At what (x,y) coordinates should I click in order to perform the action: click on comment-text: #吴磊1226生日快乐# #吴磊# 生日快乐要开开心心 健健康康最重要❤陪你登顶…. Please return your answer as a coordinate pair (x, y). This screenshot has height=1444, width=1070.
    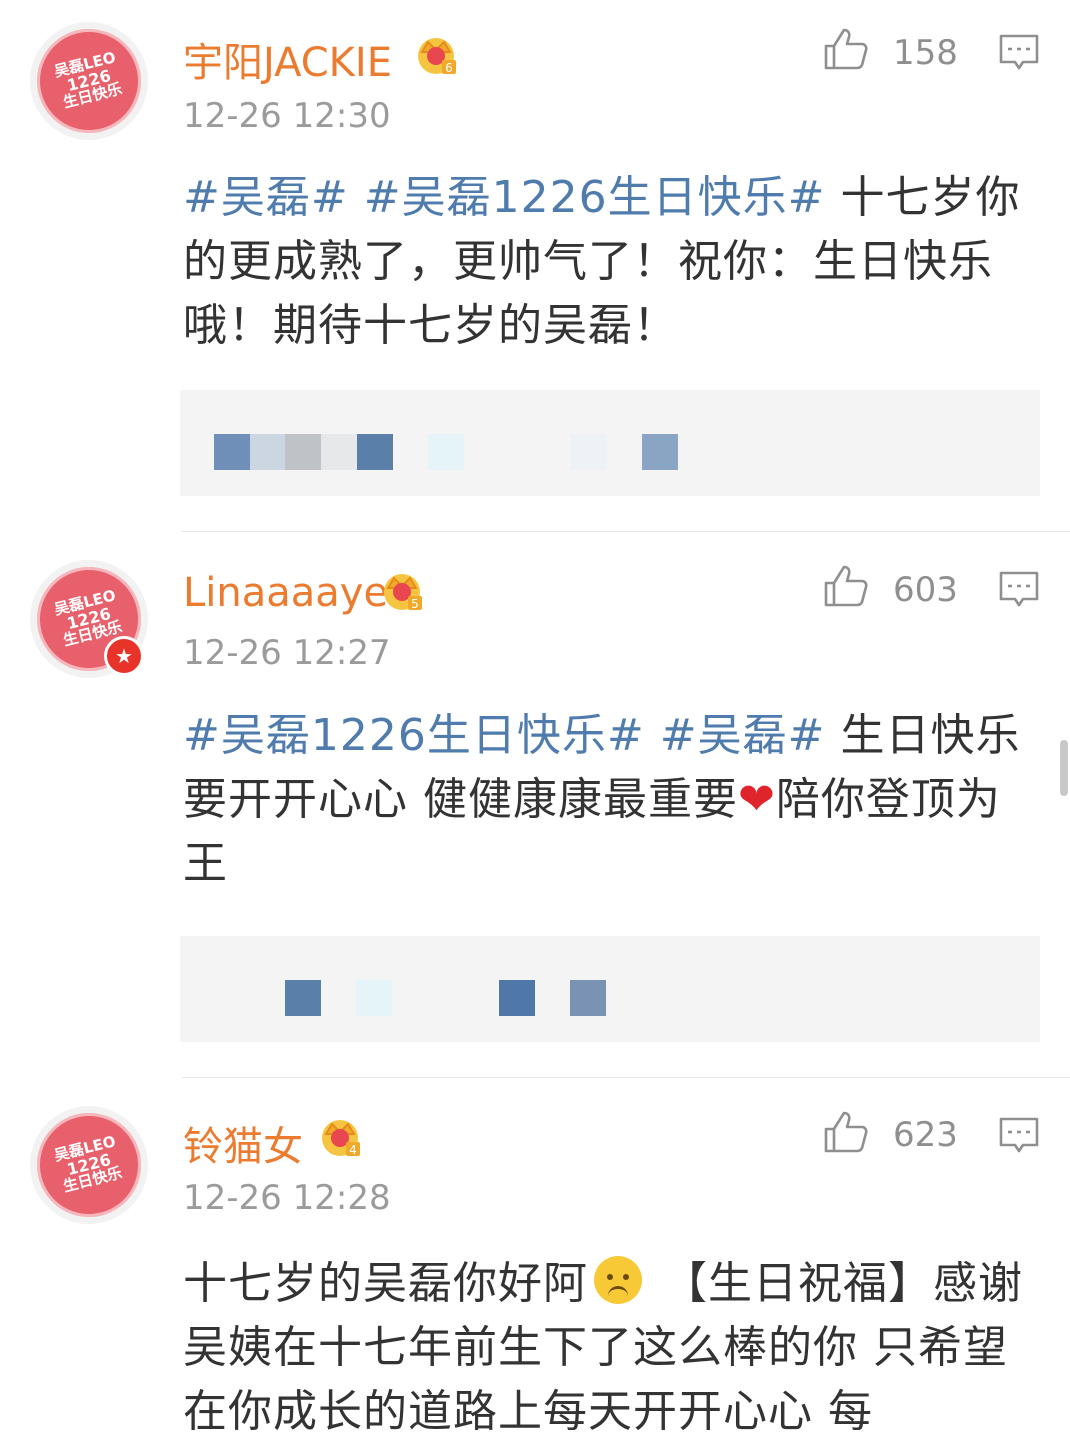
    Looking at the image, I should click on (613, 800).